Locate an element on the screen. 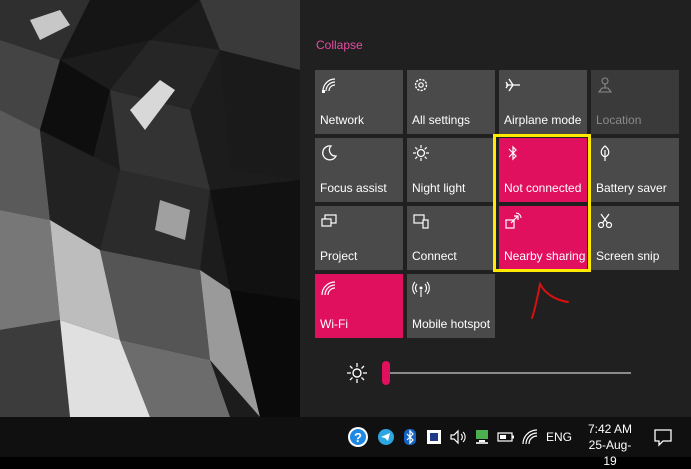  brightness-slider-thumb is located at coordinates (386, 373).